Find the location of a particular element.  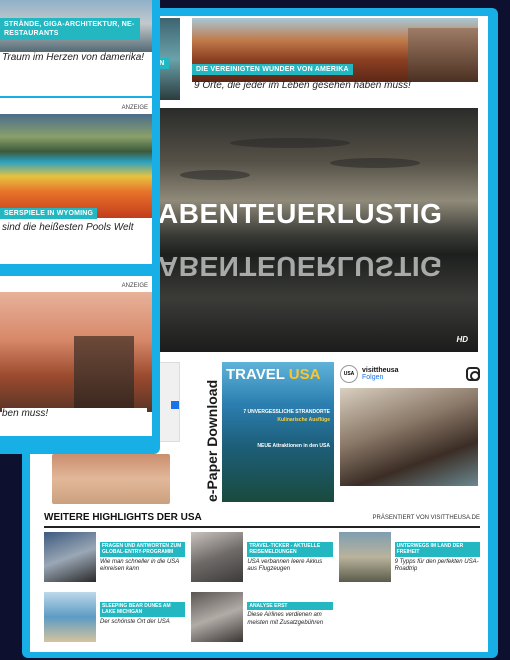

video-title: ABENTEUERLUSTIG is located at coordinates (300, 213).